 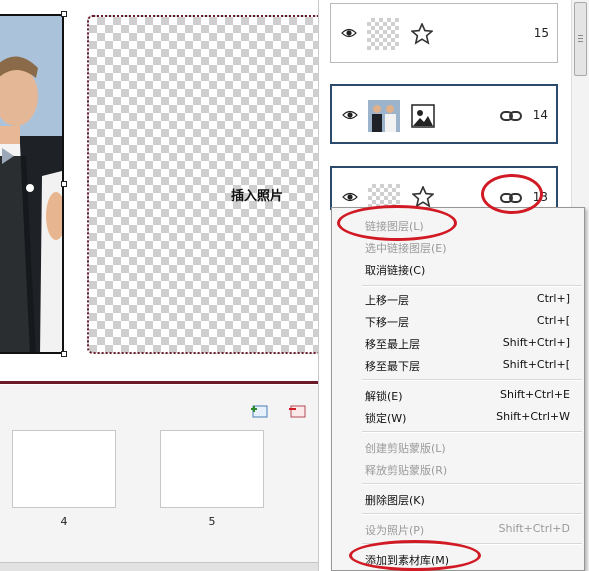 What do you see at coordinates (387, 300) in the screenshot?
I see `menu-item-label: 上移一层` at bounding box center [387, 300].